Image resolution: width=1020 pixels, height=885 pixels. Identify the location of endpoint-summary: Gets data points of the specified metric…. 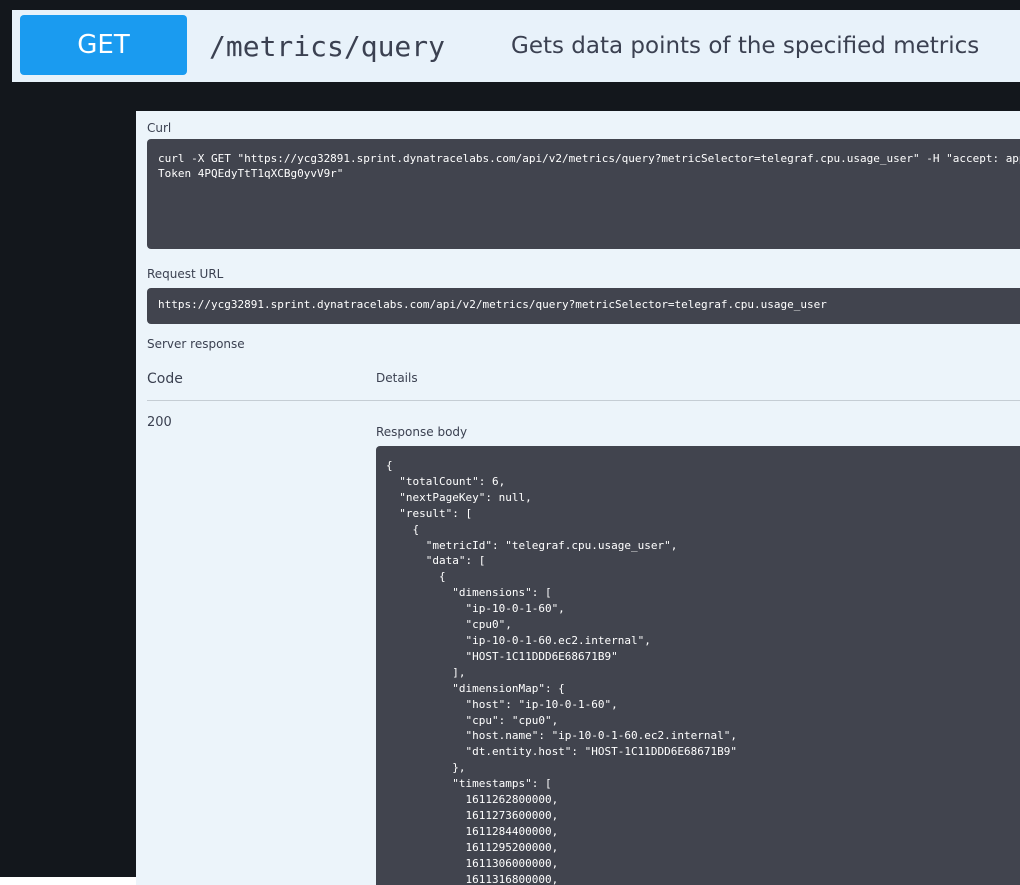
(745, 46).